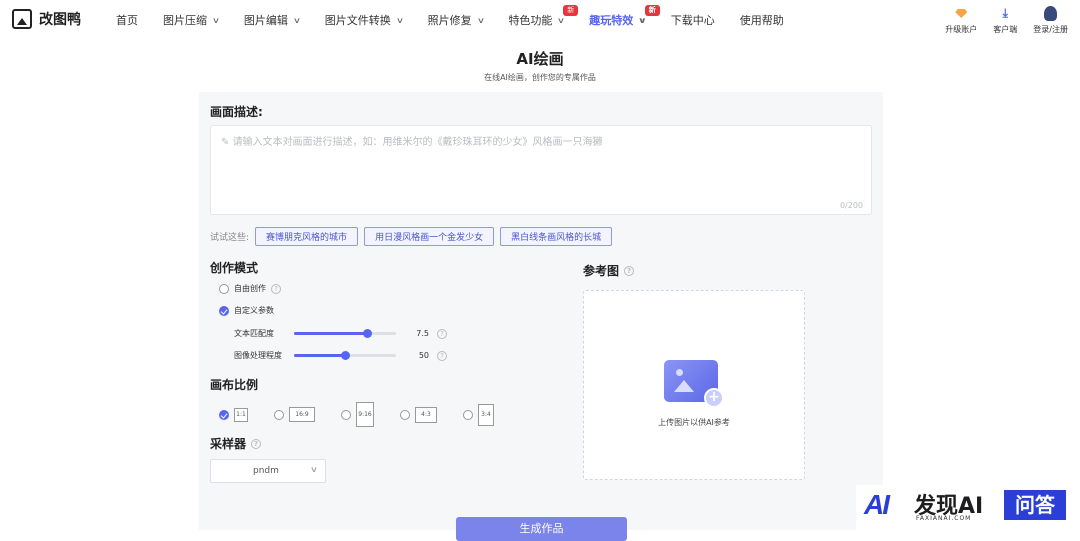  I want to click on slider-text-match: 文本匹配度 7.5 ?, so click(340, 333).